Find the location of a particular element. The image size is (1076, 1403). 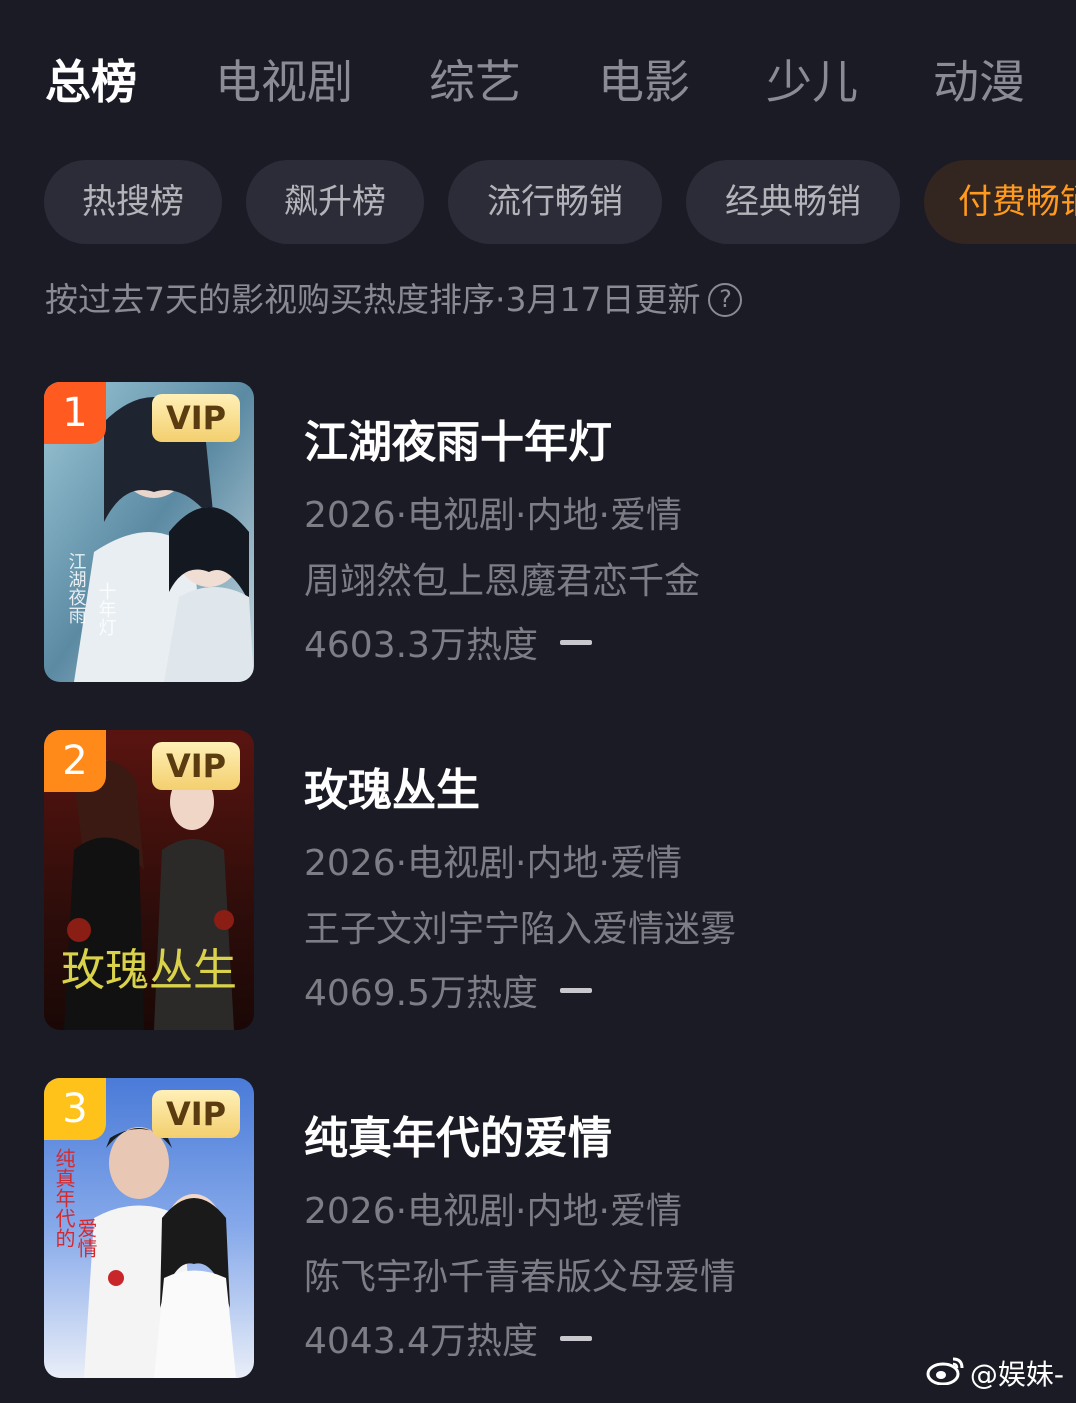

item-title: 纯真年代的爱情 is located at coordinates (458, 1134).